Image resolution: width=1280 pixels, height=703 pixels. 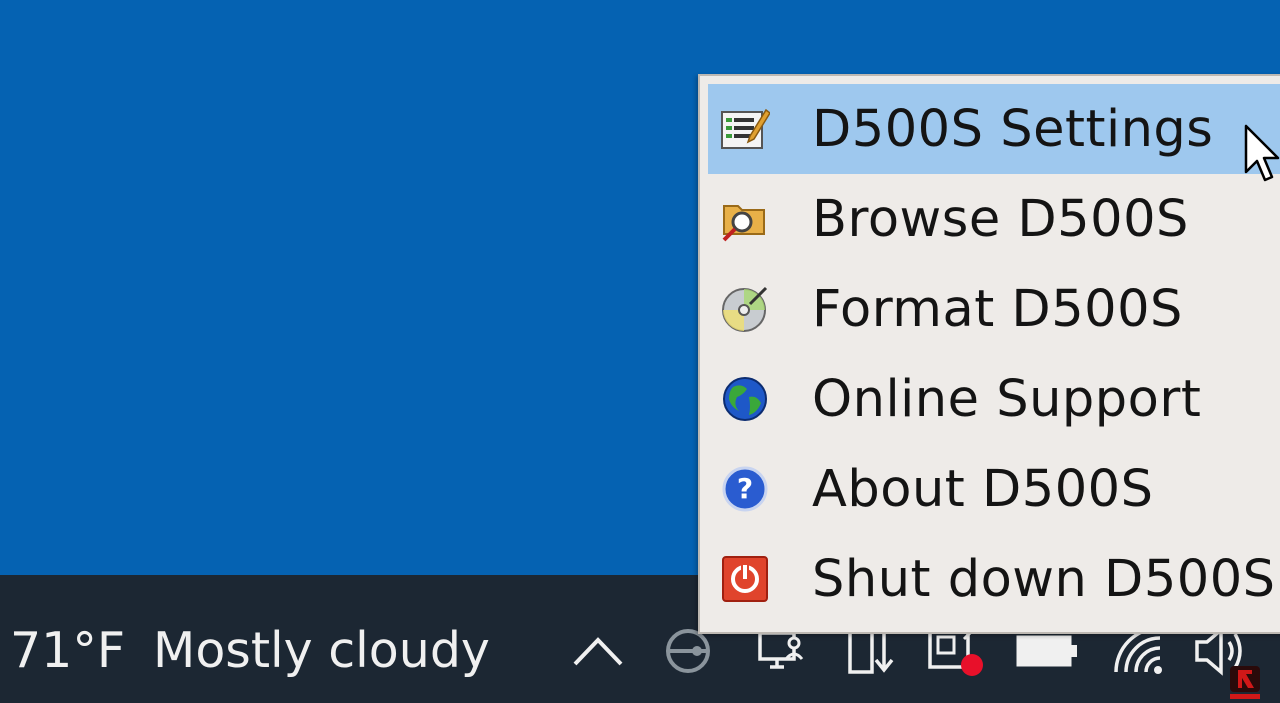 What do you see at coordinates (598, 651) in the screenshot?
I see `chevron-up-icon` at bounding box center [598, 651].